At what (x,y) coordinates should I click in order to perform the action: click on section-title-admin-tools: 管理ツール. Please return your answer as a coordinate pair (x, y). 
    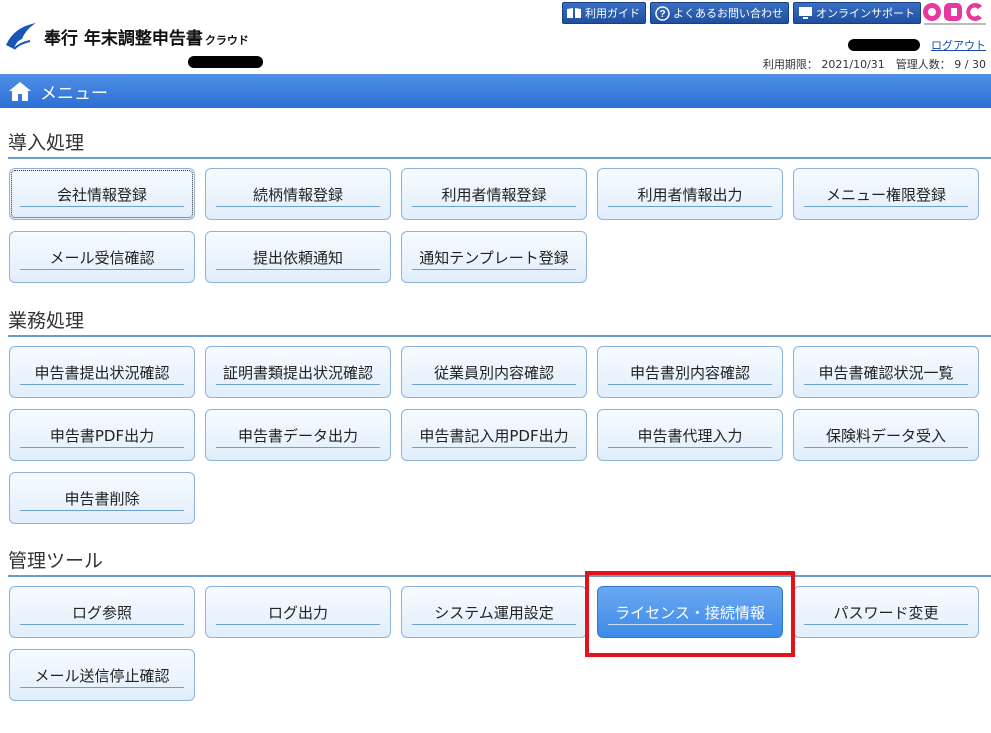
    Looking at the image, I should click on (56, 561).